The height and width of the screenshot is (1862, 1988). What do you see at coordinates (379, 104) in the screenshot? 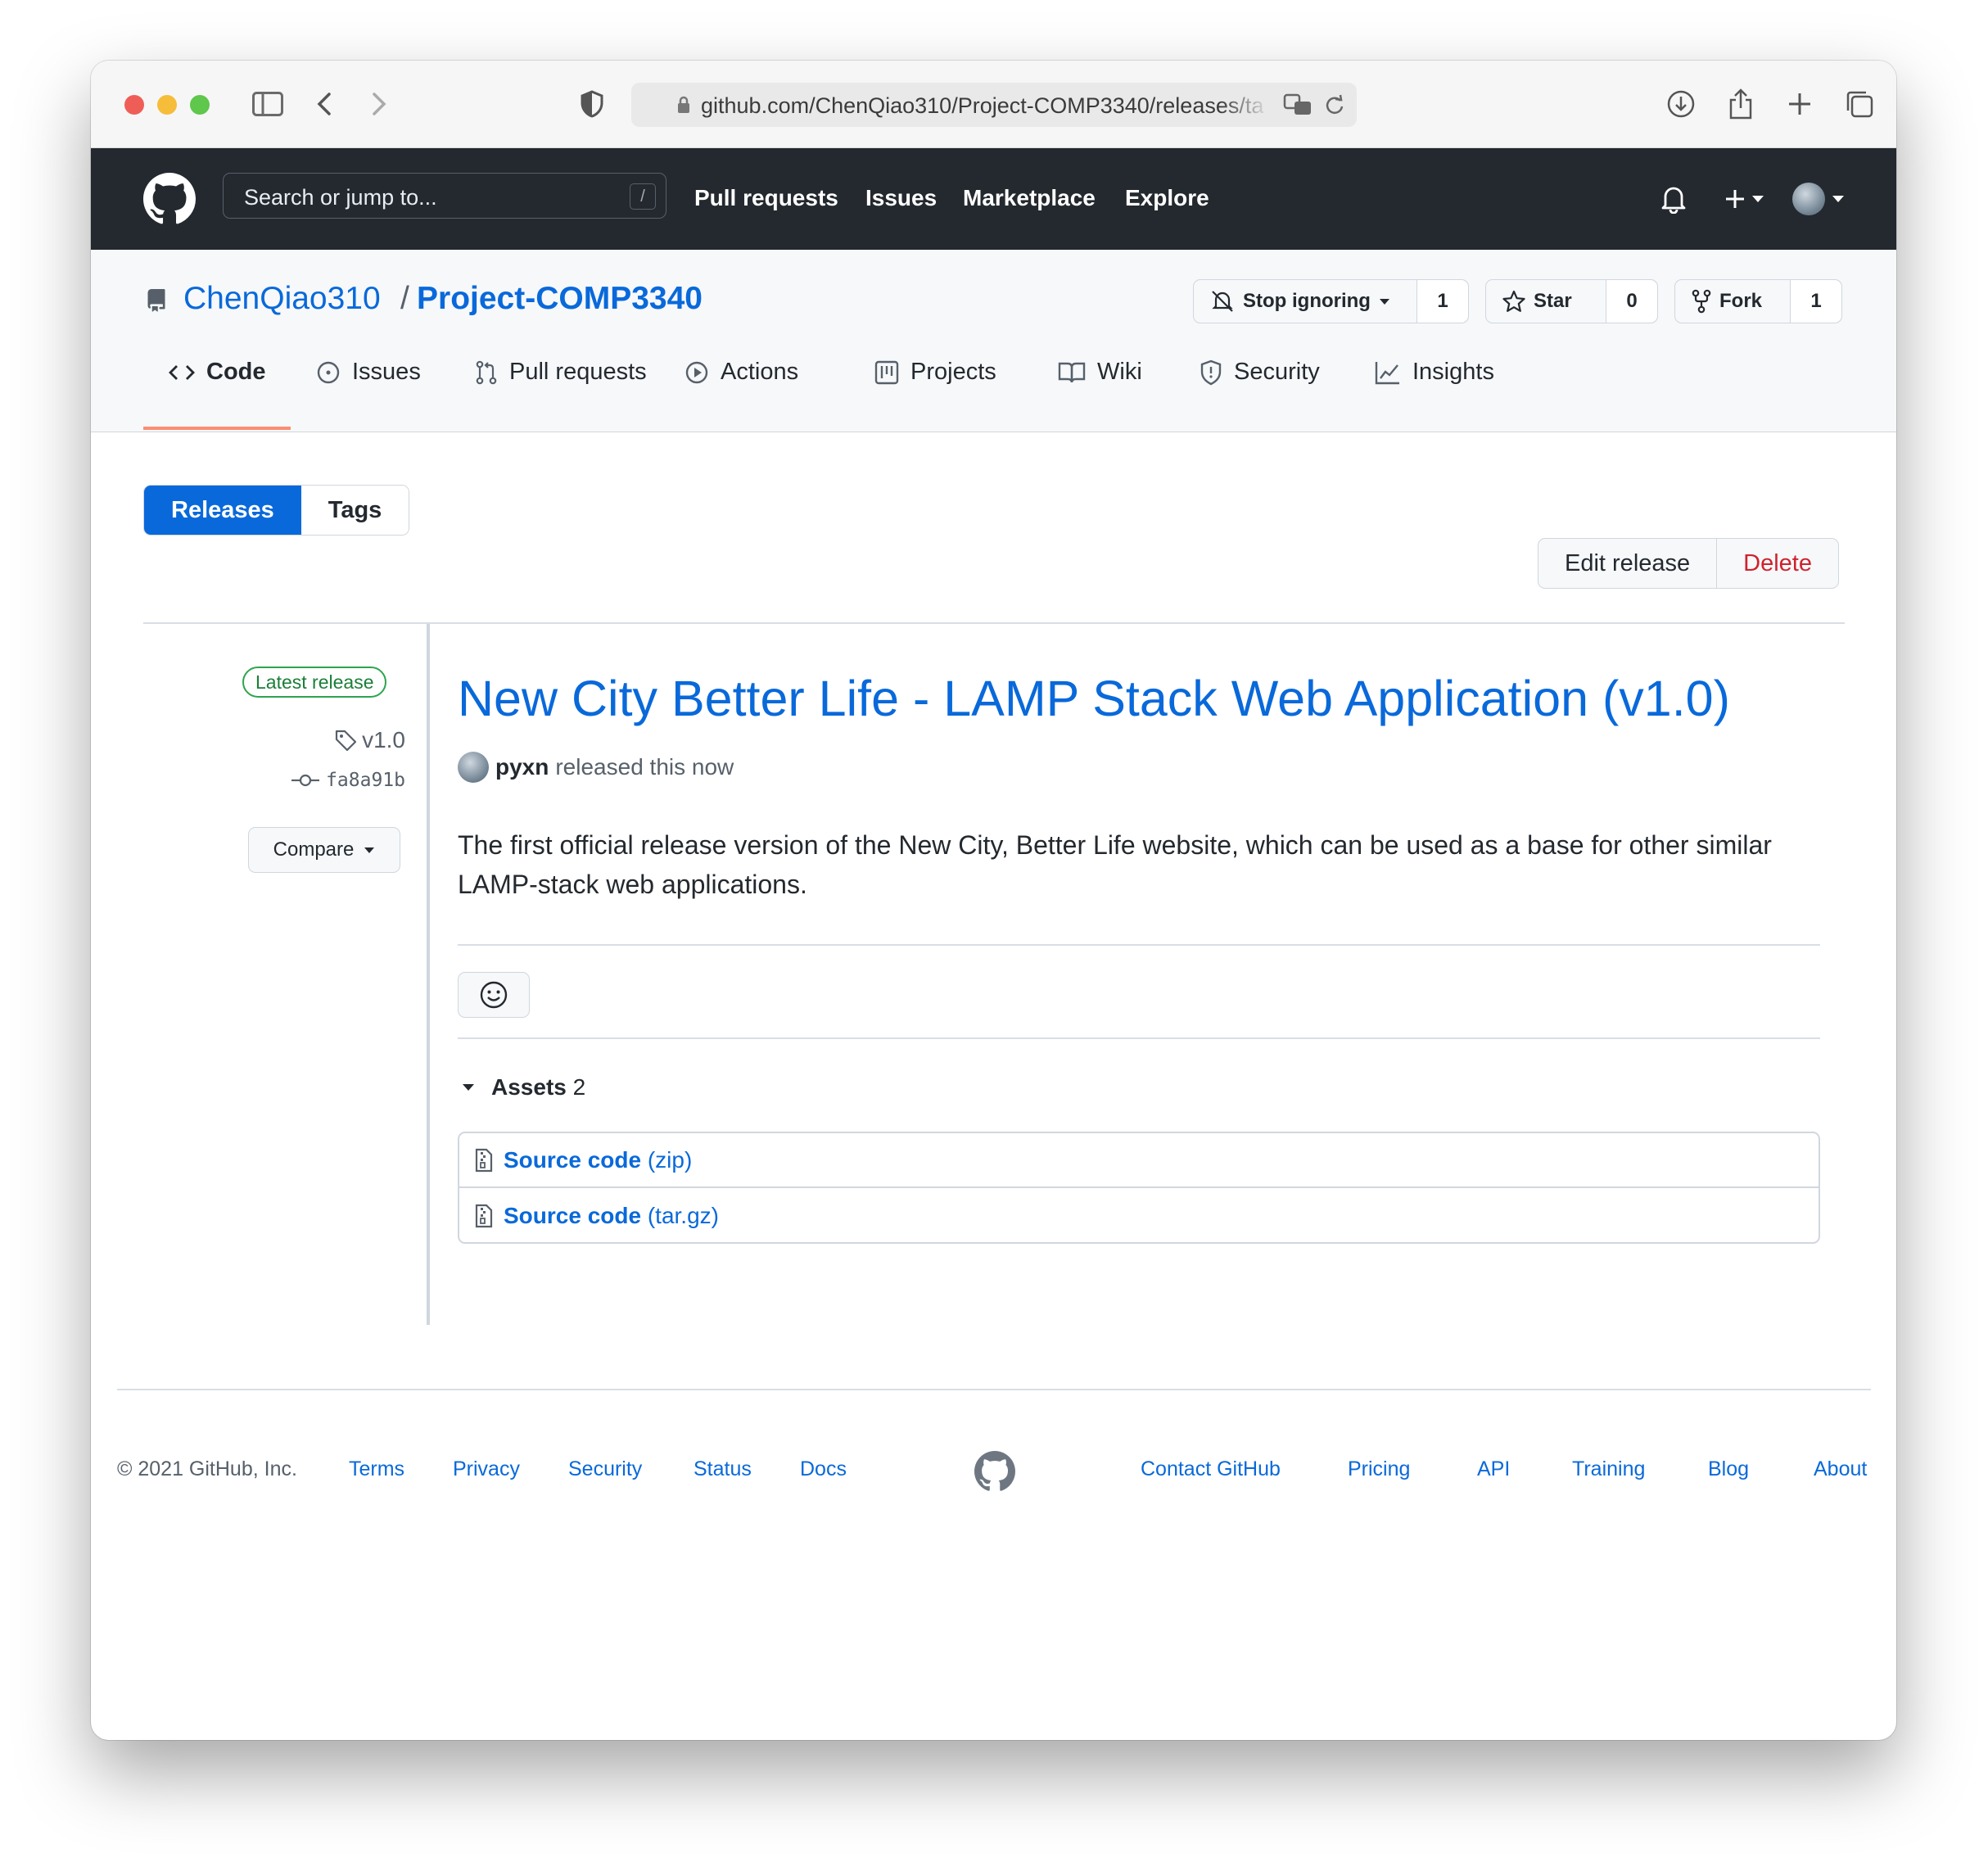
I see `forward-icon` at bounding box center [379, 104].